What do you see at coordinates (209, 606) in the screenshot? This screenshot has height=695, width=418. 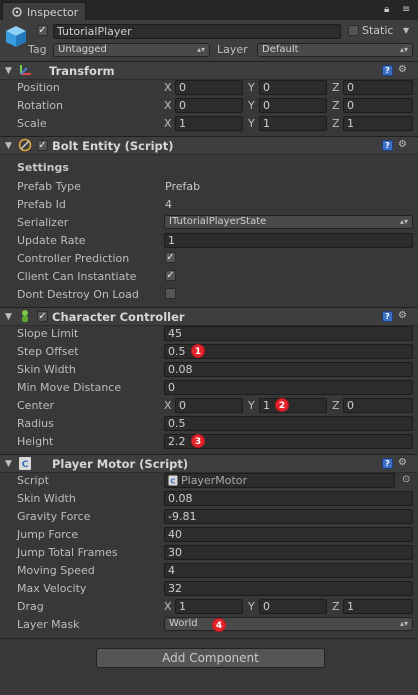 I see `drag-x-input: 1` at bounding box center [209, 606].